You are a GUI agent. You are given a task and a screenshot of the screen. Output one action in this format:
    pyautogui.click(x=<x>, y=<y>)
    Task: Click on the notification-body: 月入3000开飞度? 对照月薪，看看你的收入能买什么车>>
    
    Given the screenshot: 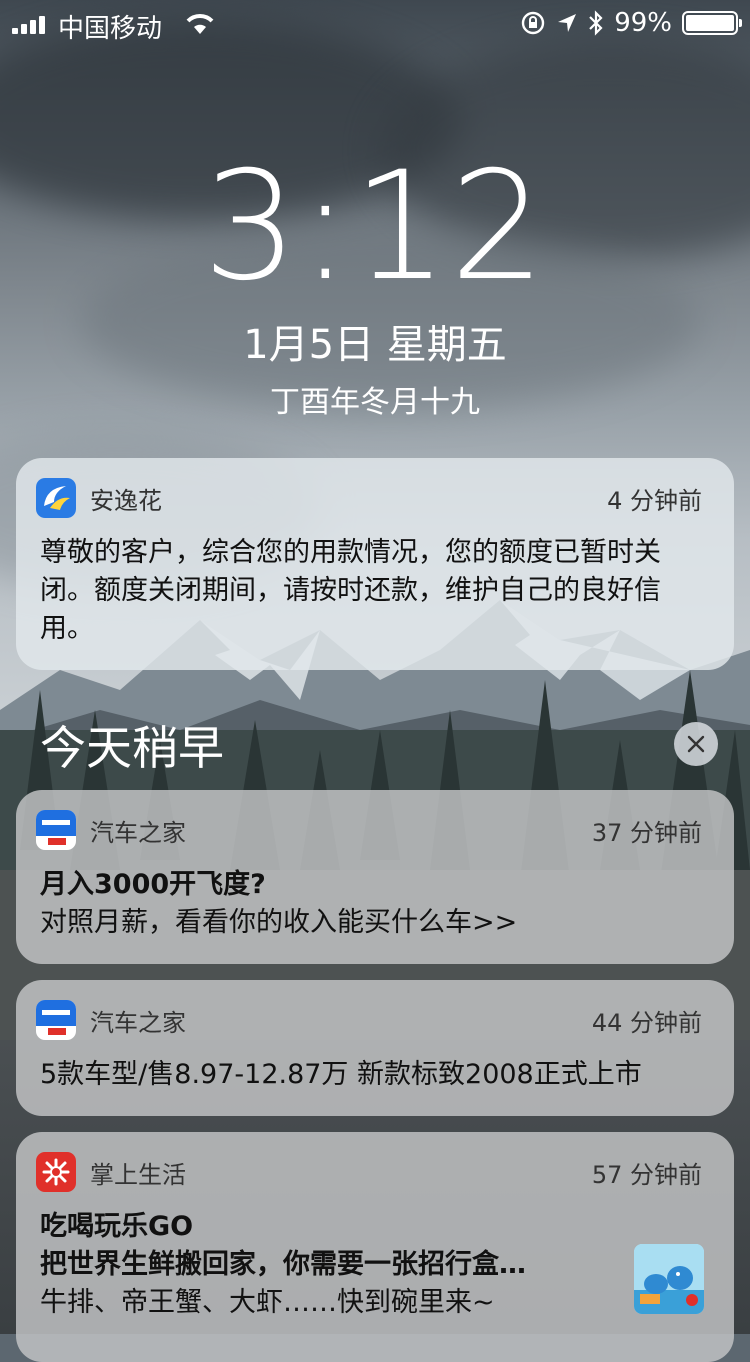 What is the action you would take?
    pyautogui.click(x=371, y=904)
    